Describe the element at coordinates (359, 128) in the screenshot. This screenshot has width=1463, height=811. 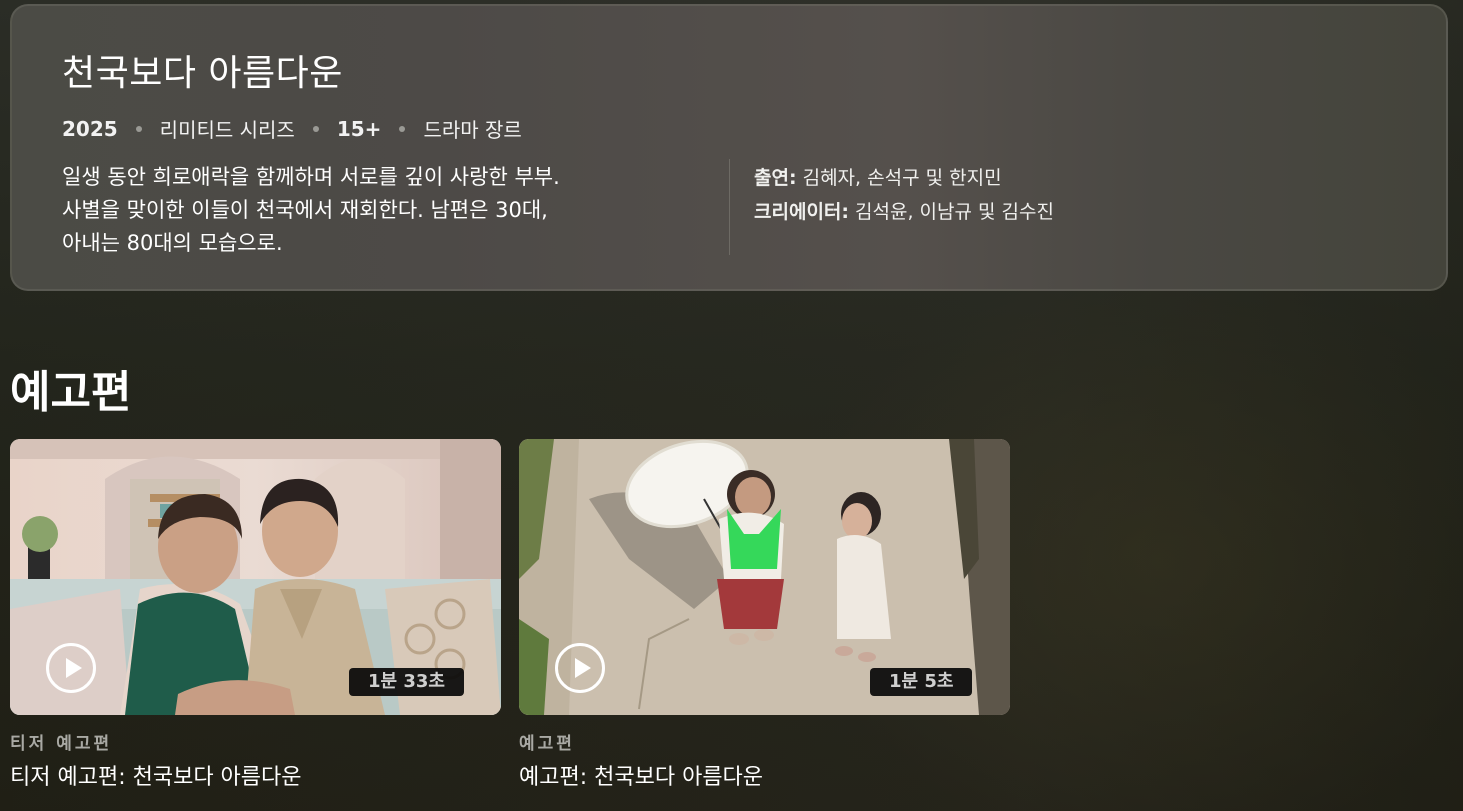
I see `maturity-rating: 15+` at that location.